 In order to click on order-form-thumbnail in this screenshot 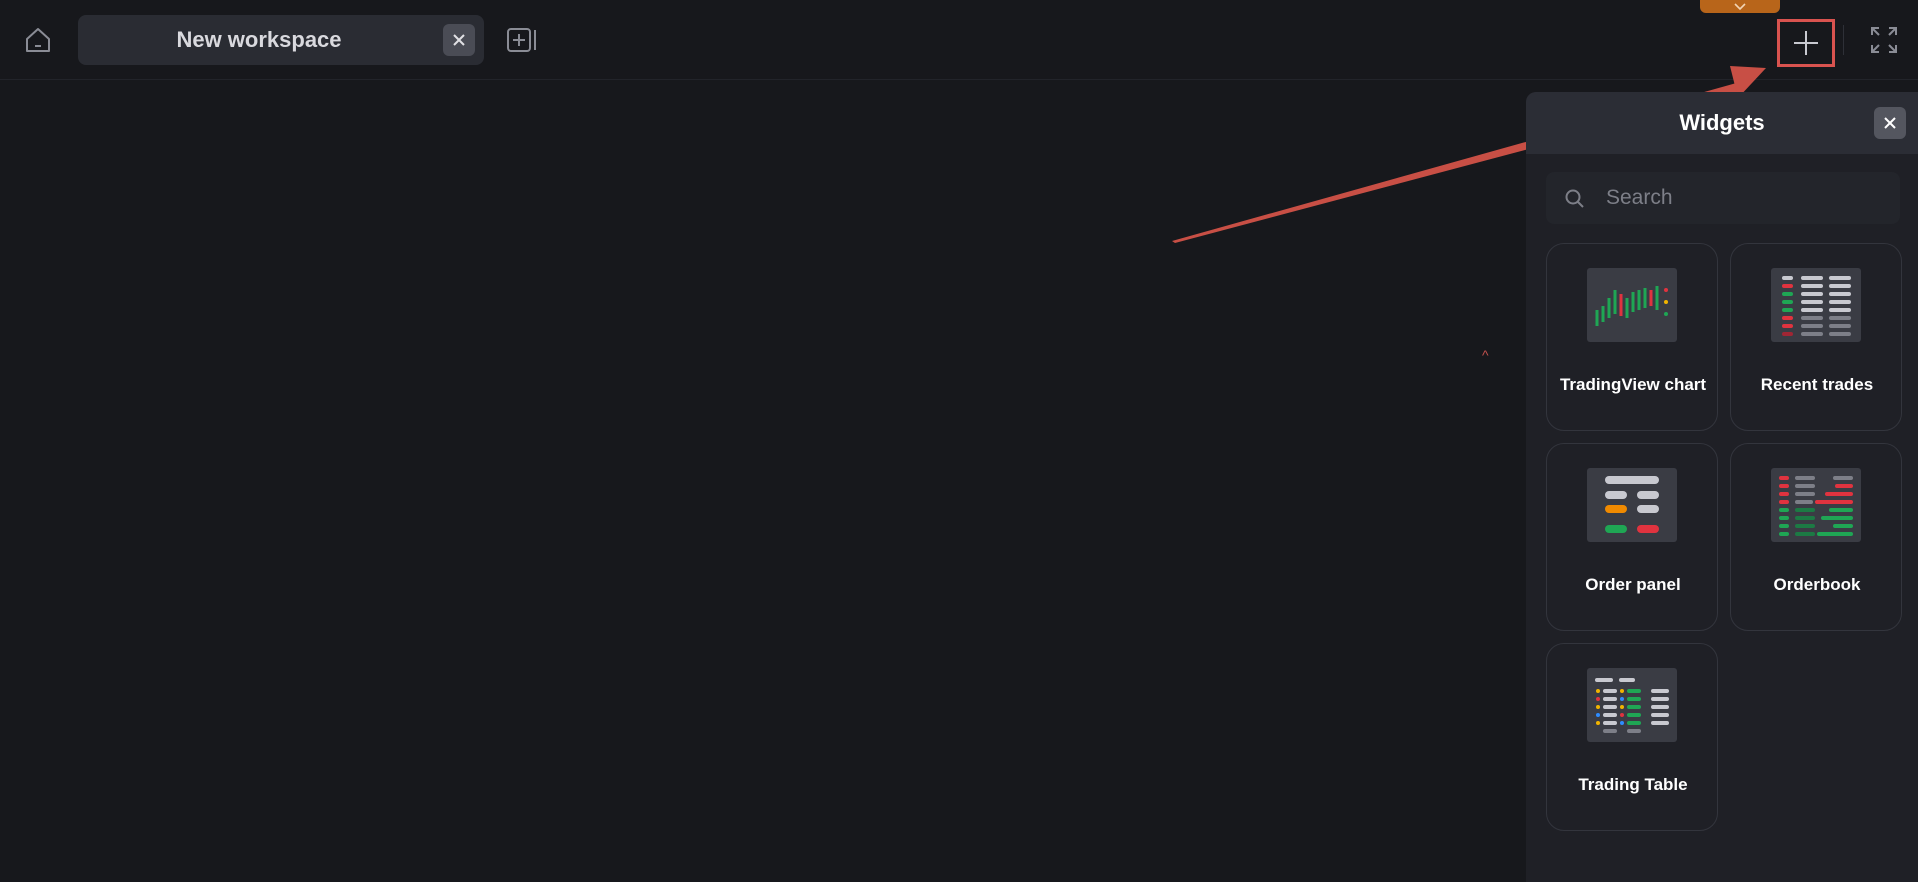, I will do `click(1632, 505)`.